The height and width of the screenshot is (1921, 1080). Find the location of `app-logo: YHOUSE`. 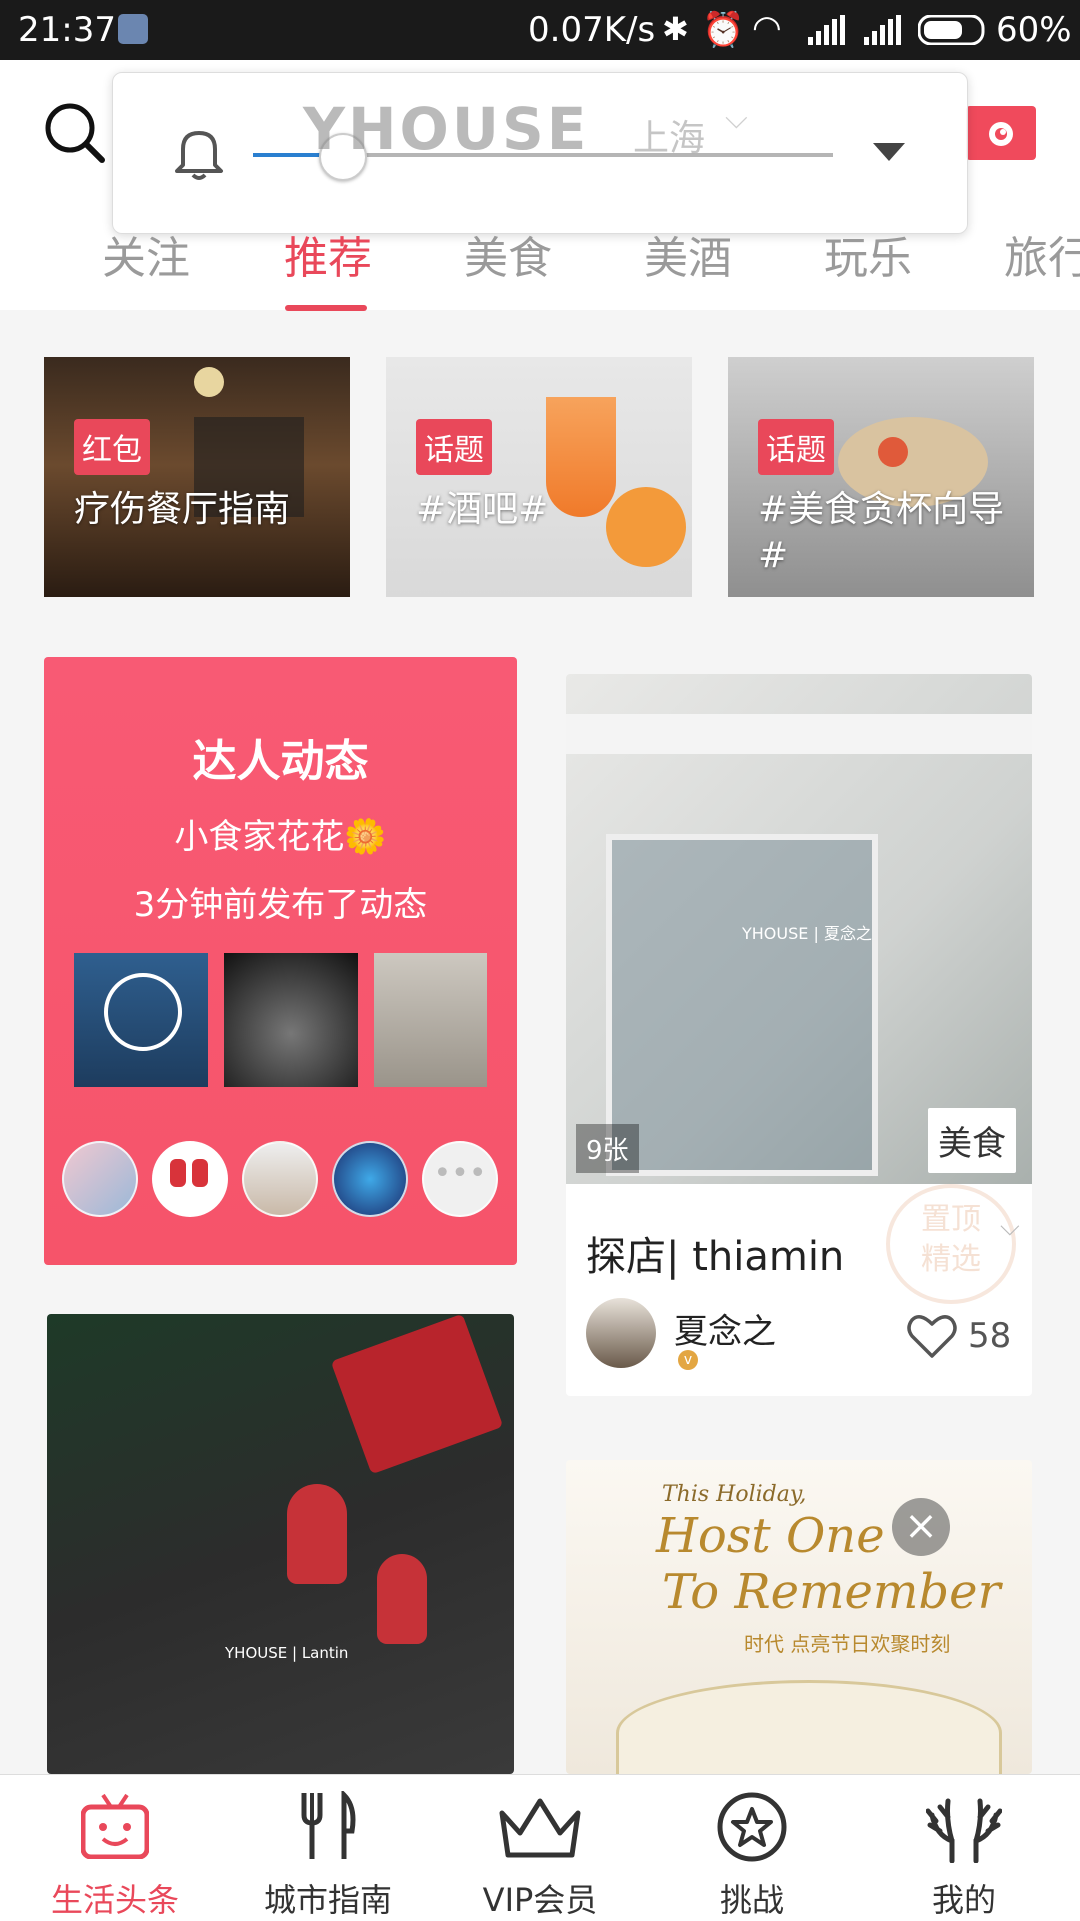

app-logo: YHOUSE is located at coordinates (446, 129).